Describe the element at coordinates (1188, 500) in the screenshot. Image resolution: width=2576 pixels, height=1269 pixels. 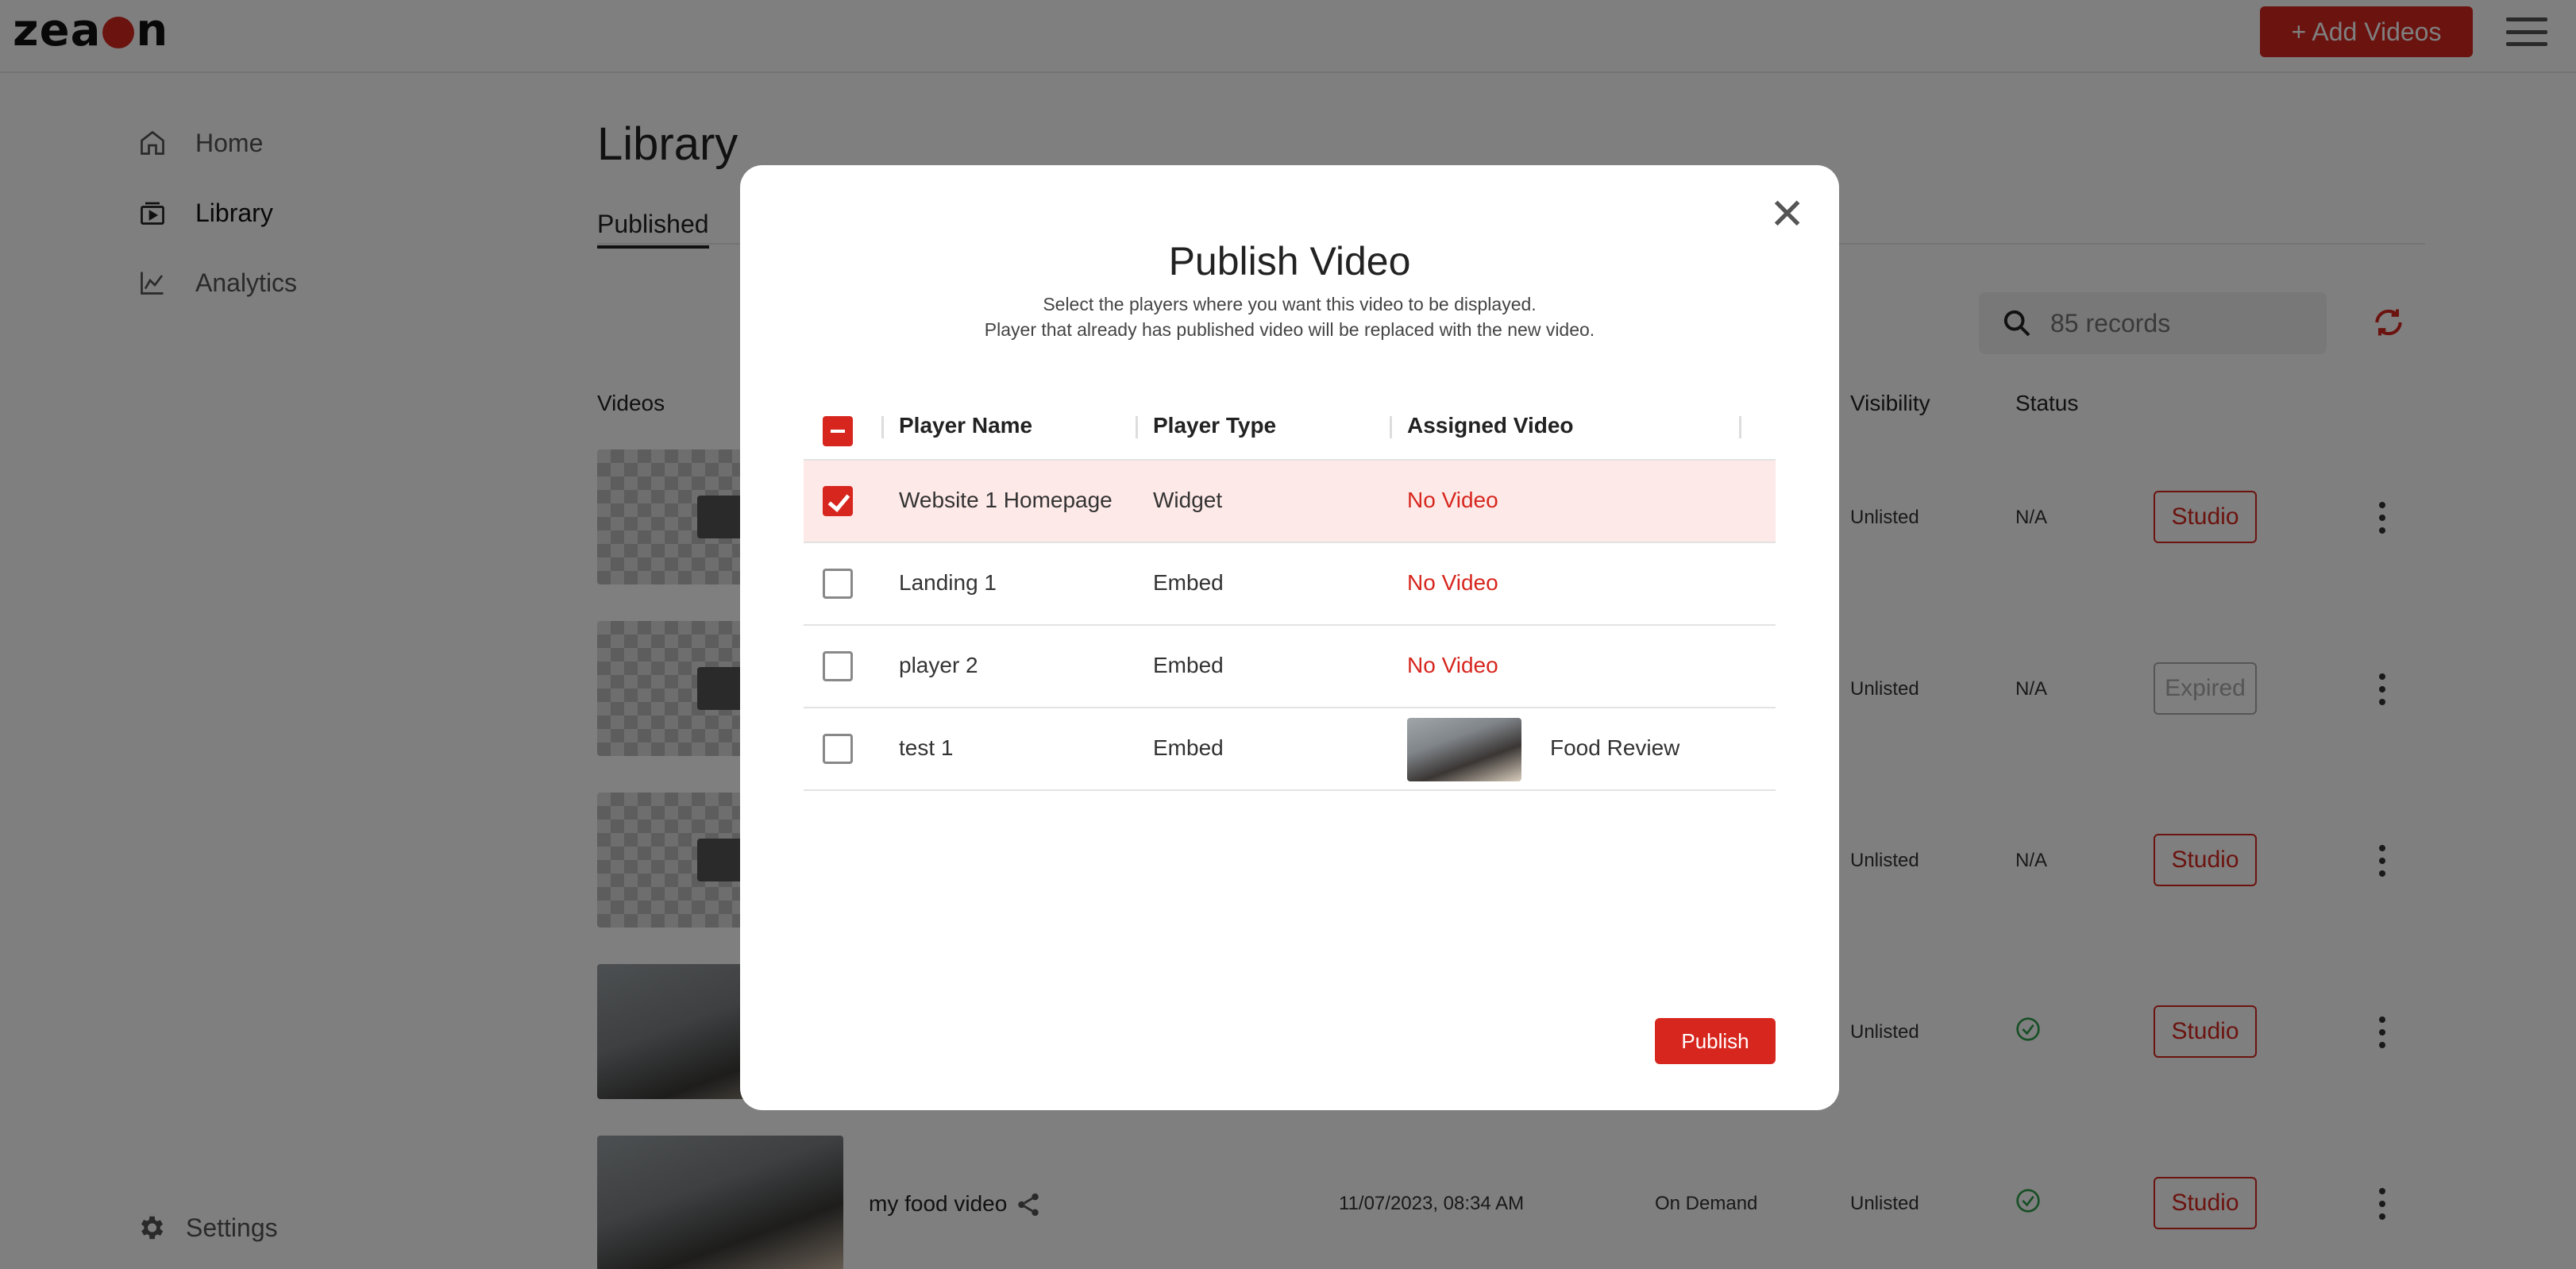
I see `player-type: Widget` at that location.